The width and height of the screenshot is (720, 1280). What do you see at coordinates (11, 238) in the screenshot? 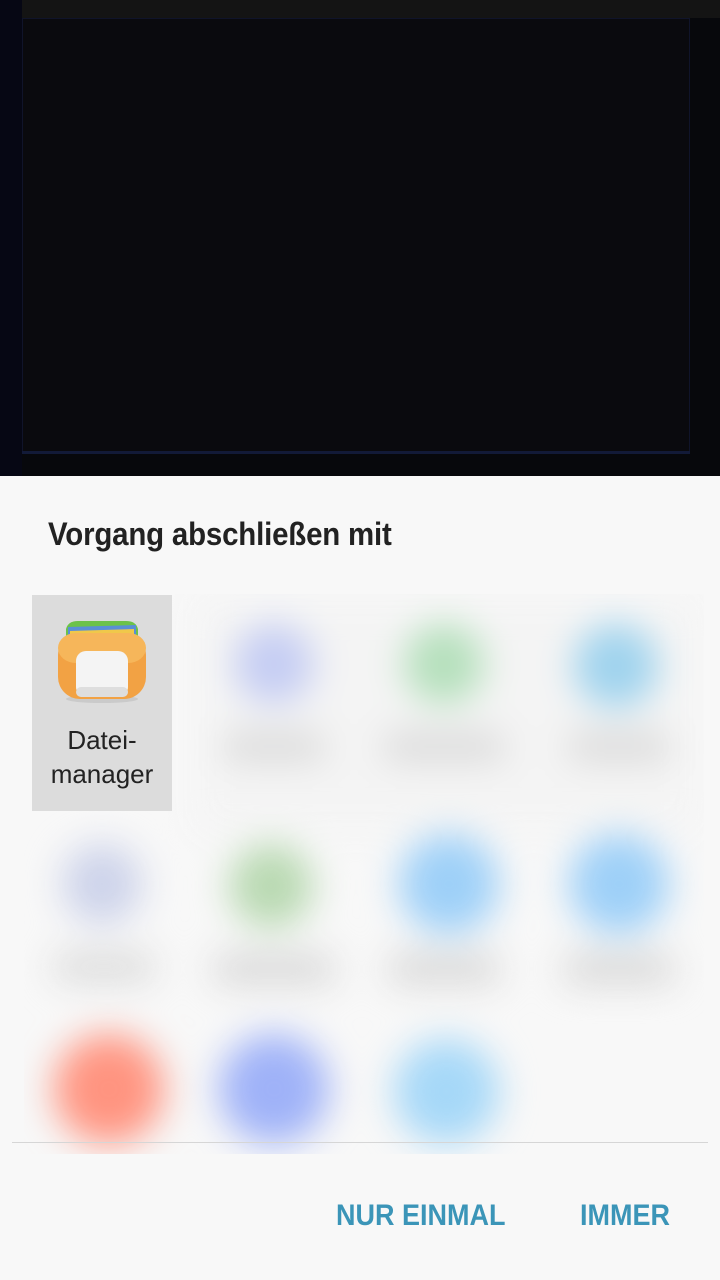
I see `background-edge` at bounding box center [11, 238].